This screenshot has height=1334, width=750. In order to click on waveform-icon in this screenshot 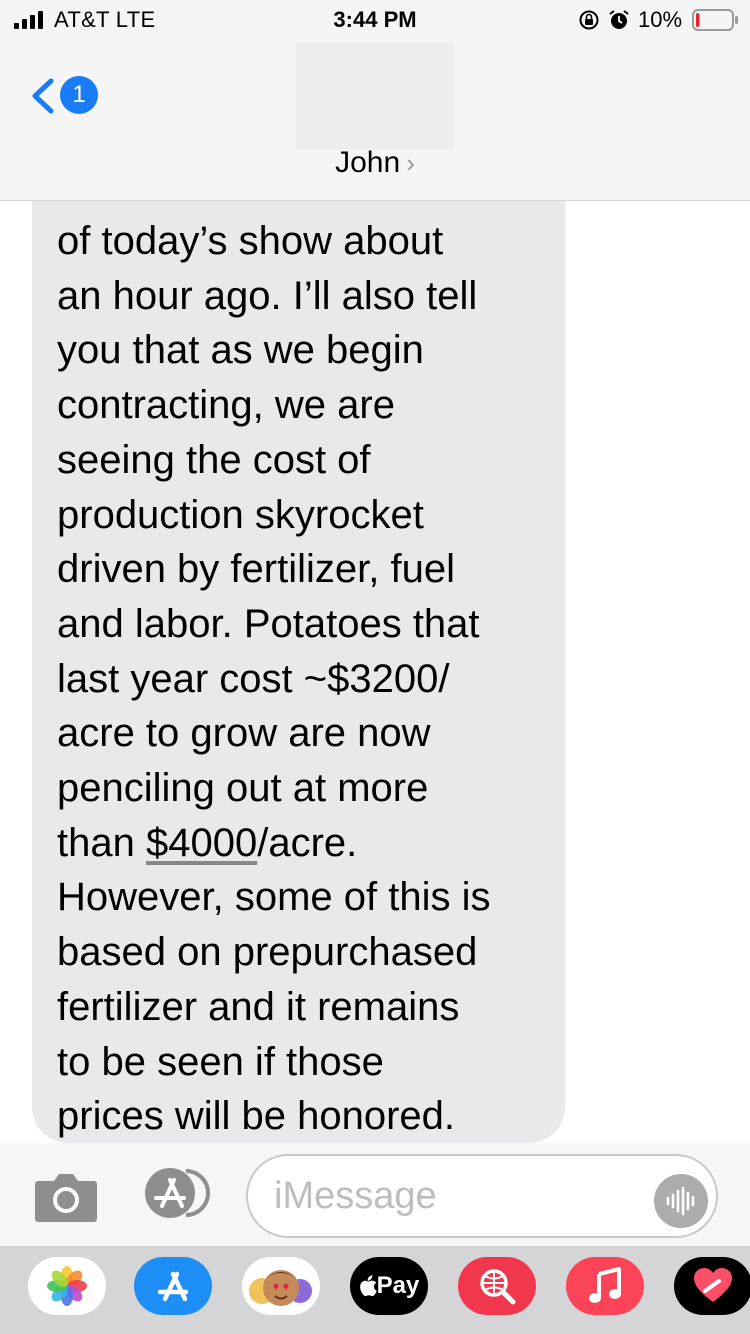, I will do `click(680, 1201)`.